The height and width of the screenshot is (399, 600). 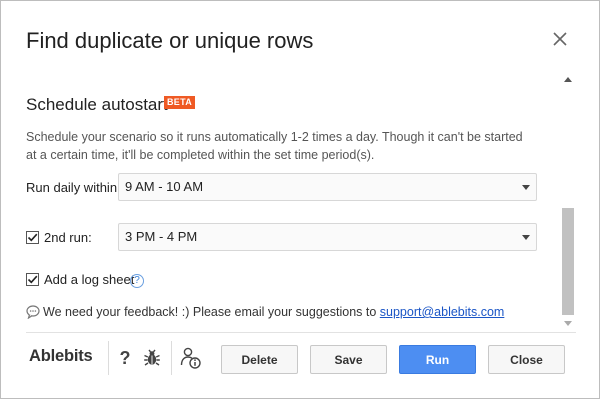 I want to click on content-scrollbar, so click(x=568, y=202).